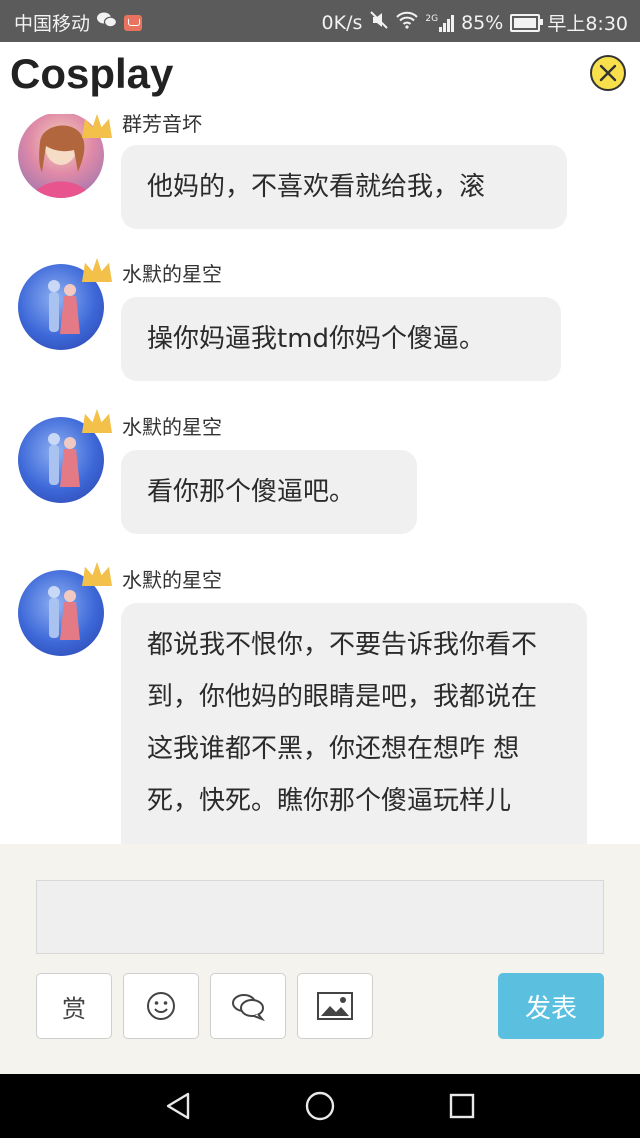  I want to click on comment-input, so click(320, 917).